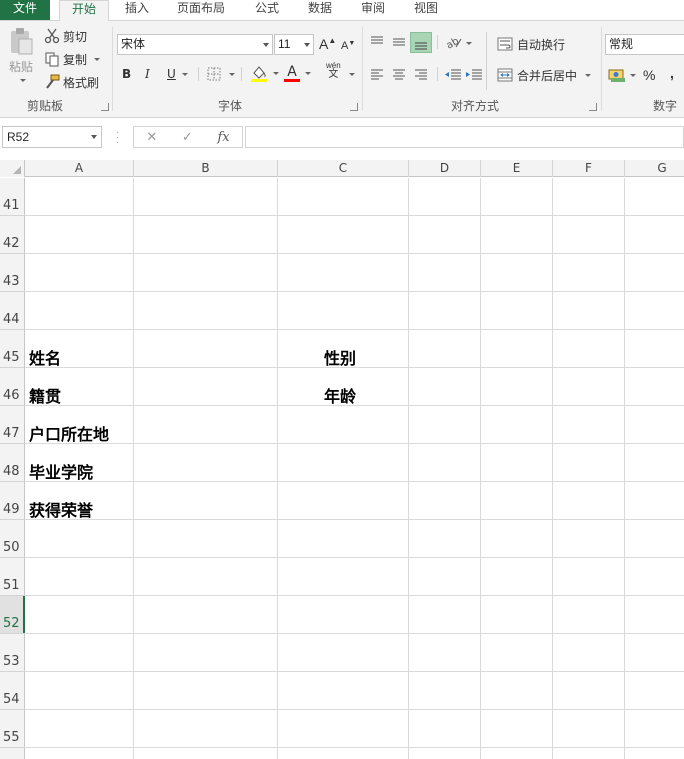  I want to click on row-header-53: 53, so click(12, 653).